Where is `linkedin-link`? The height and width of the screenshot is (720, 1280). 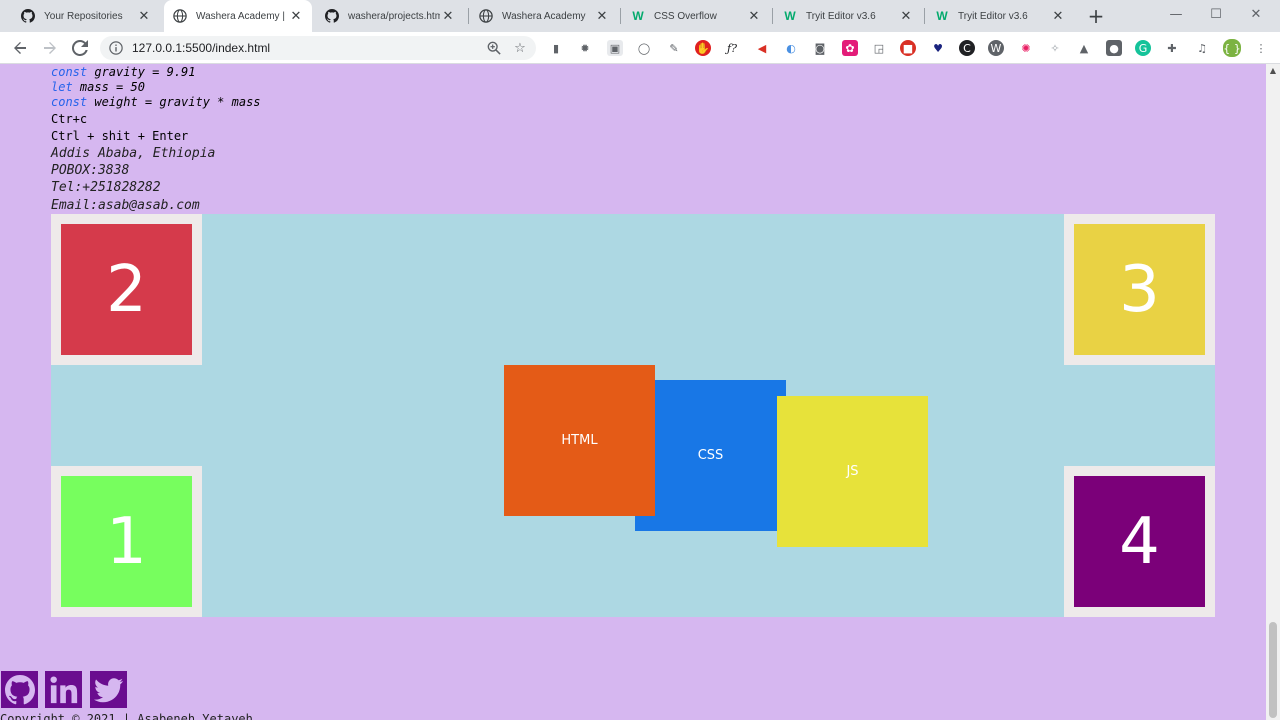 linkedin-link is located at coordinates (63, 689).